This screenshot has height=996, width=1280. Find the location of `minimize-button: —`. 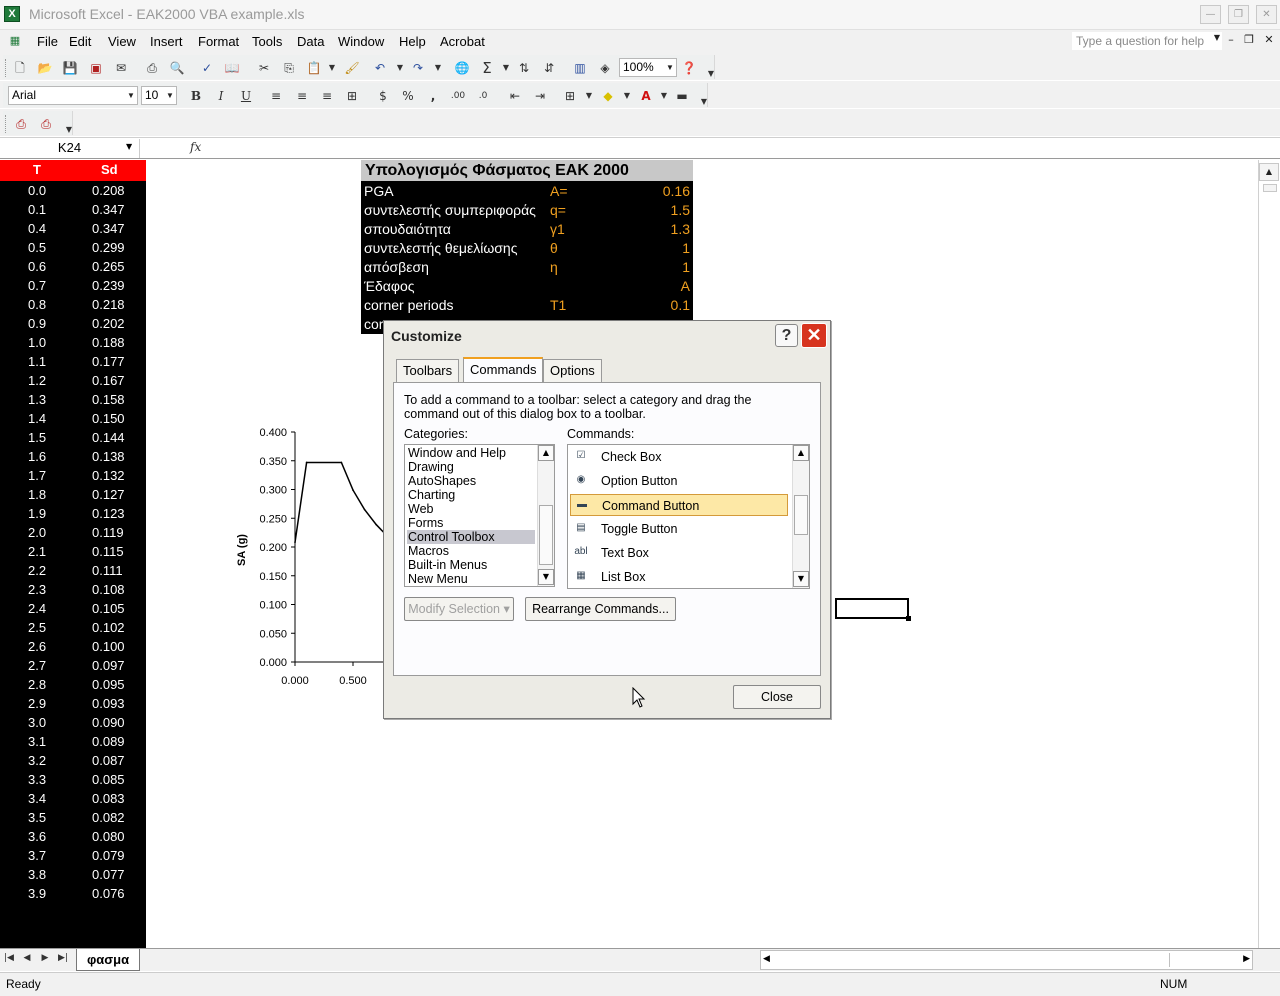

minimize-button: — is located at coordinates (1210, 14).